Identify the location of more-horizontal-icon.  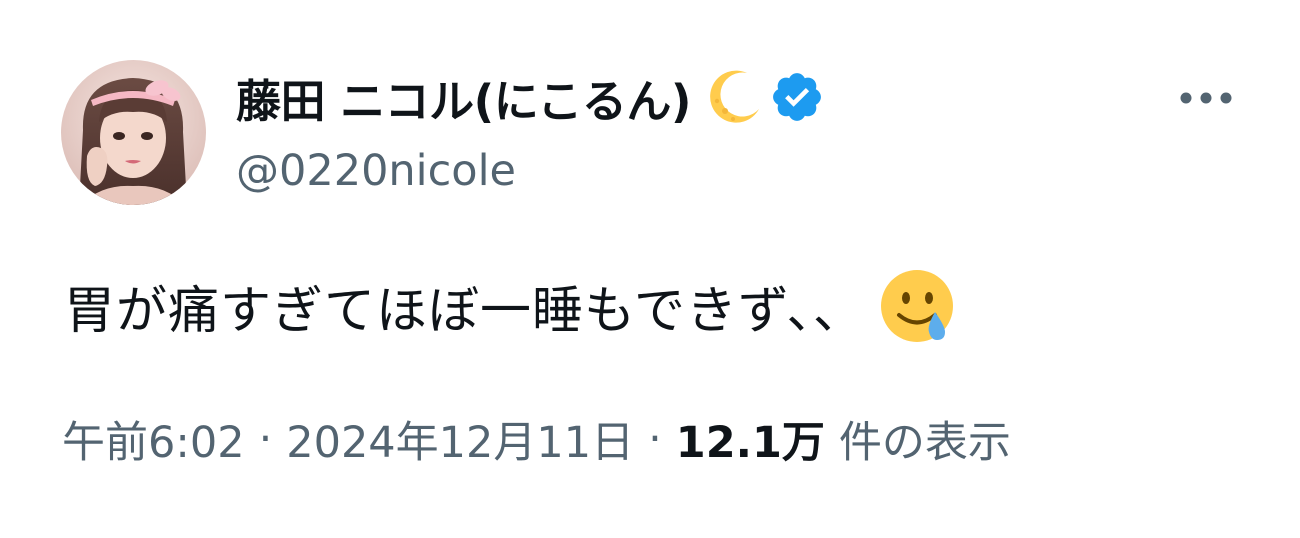
(1206, 98).